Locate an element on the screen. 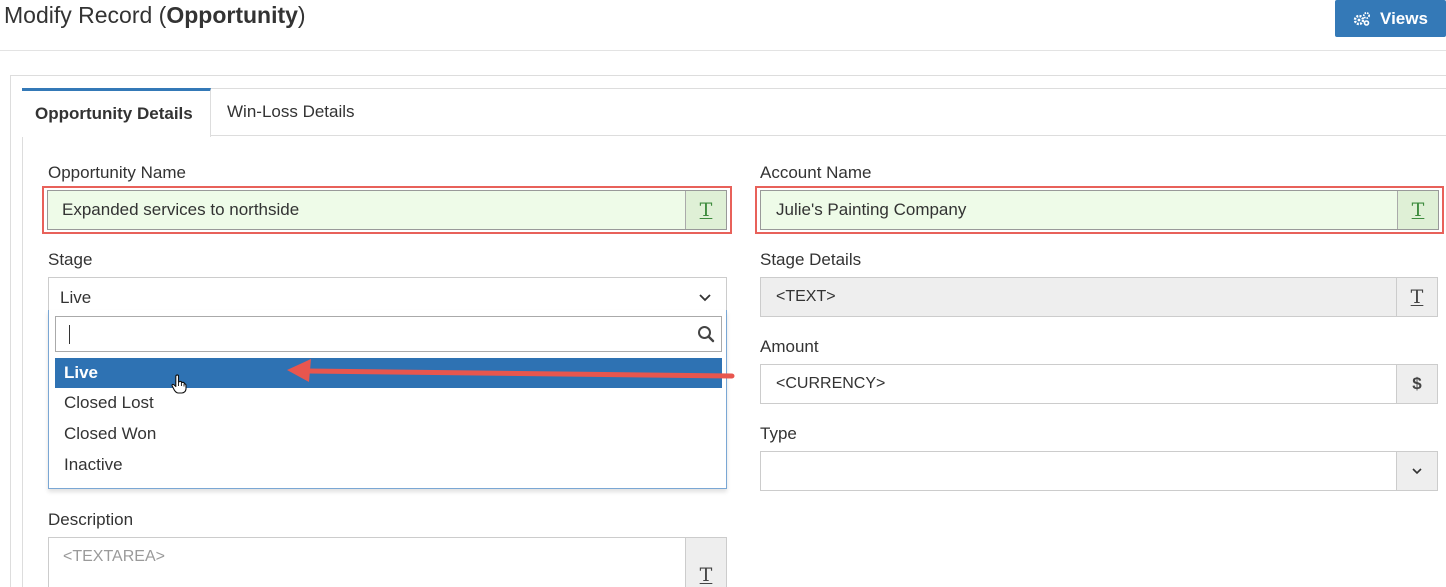 This screenshot has width=1446, height=587. views-button: Views is located at coordinates (1390, 18).